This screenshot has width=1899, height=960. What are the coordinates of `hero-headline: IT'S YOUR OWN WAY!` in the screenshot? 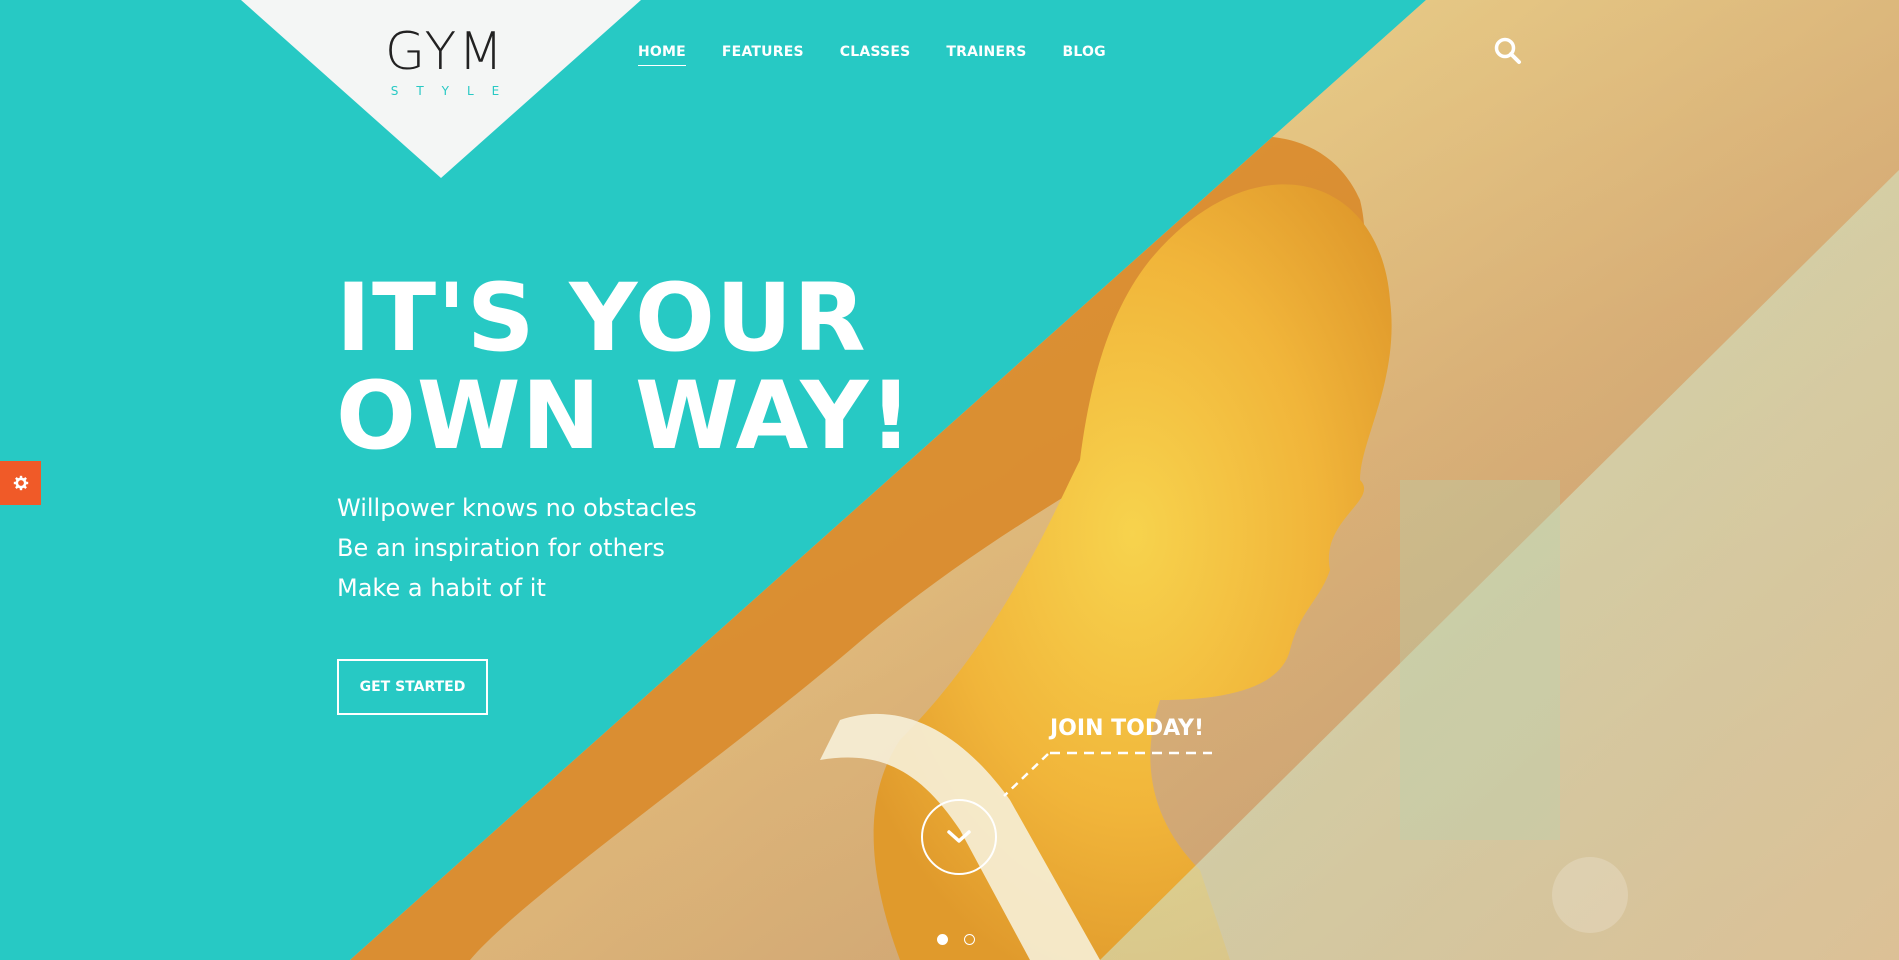 It's located at (624, 368).